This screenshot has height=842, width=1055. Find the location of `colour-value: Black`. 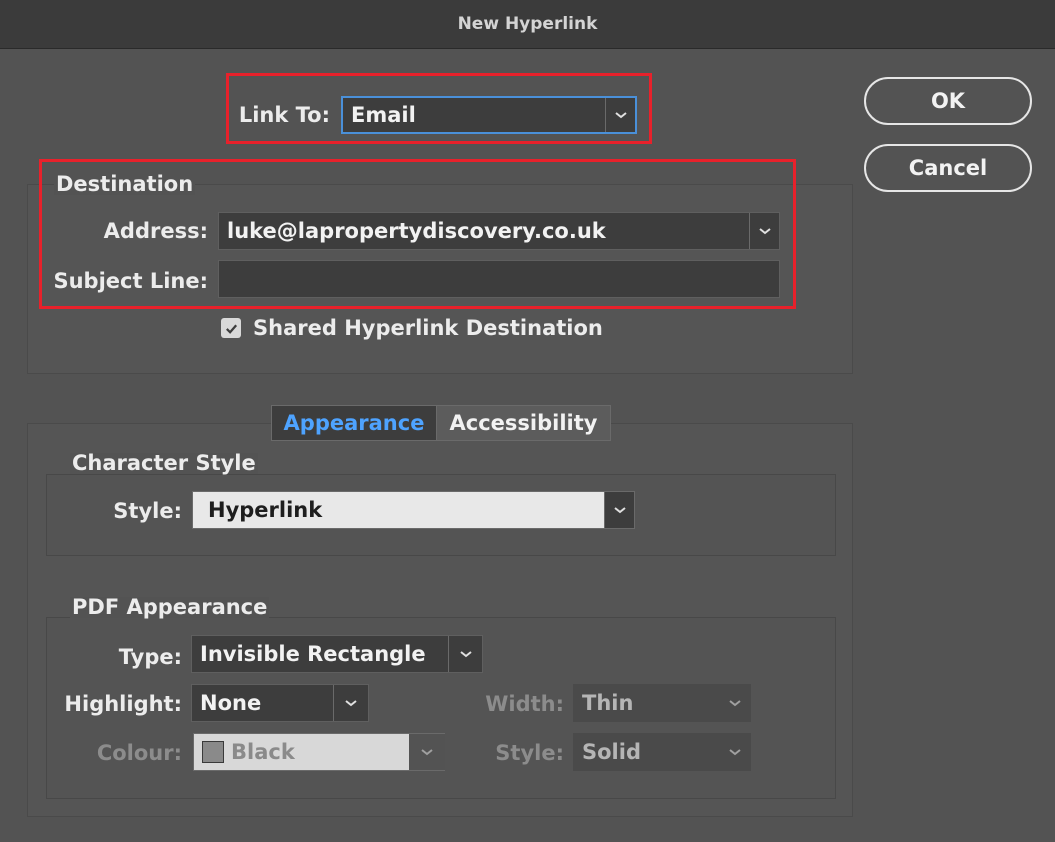

colour-value: Black is located at coordinates (263, 752).